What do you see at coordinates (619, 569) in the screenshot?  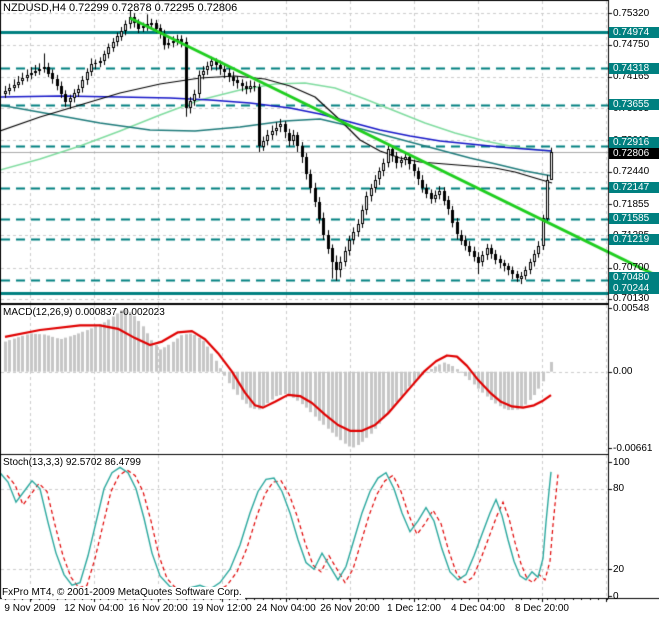 I see `stoch-axis-label: 20` at bounding box center [619, 569].